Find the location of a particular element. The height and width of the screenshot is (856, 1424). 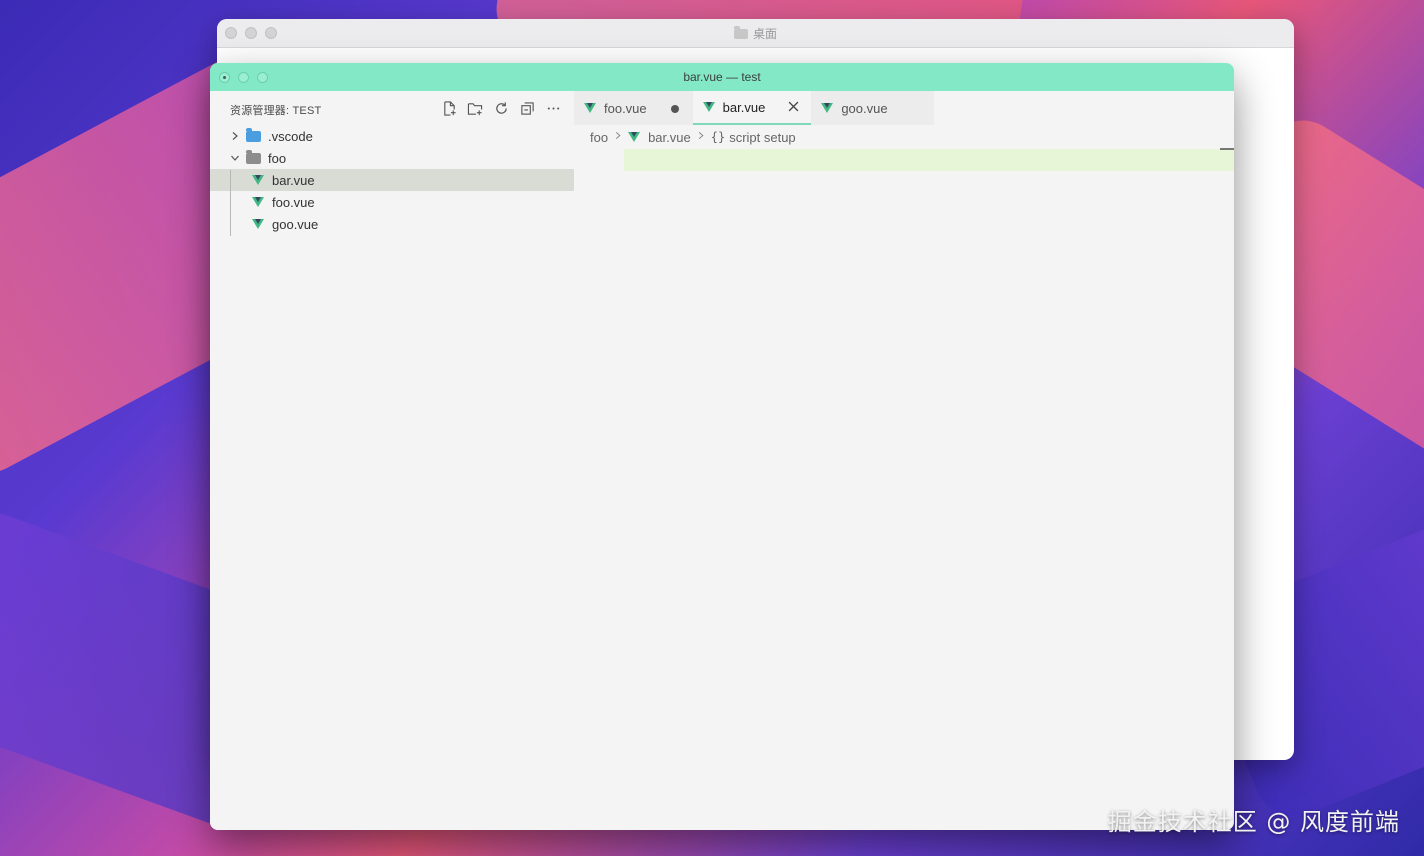

tree-item-foo: foo is located at coordinates (392, 158).